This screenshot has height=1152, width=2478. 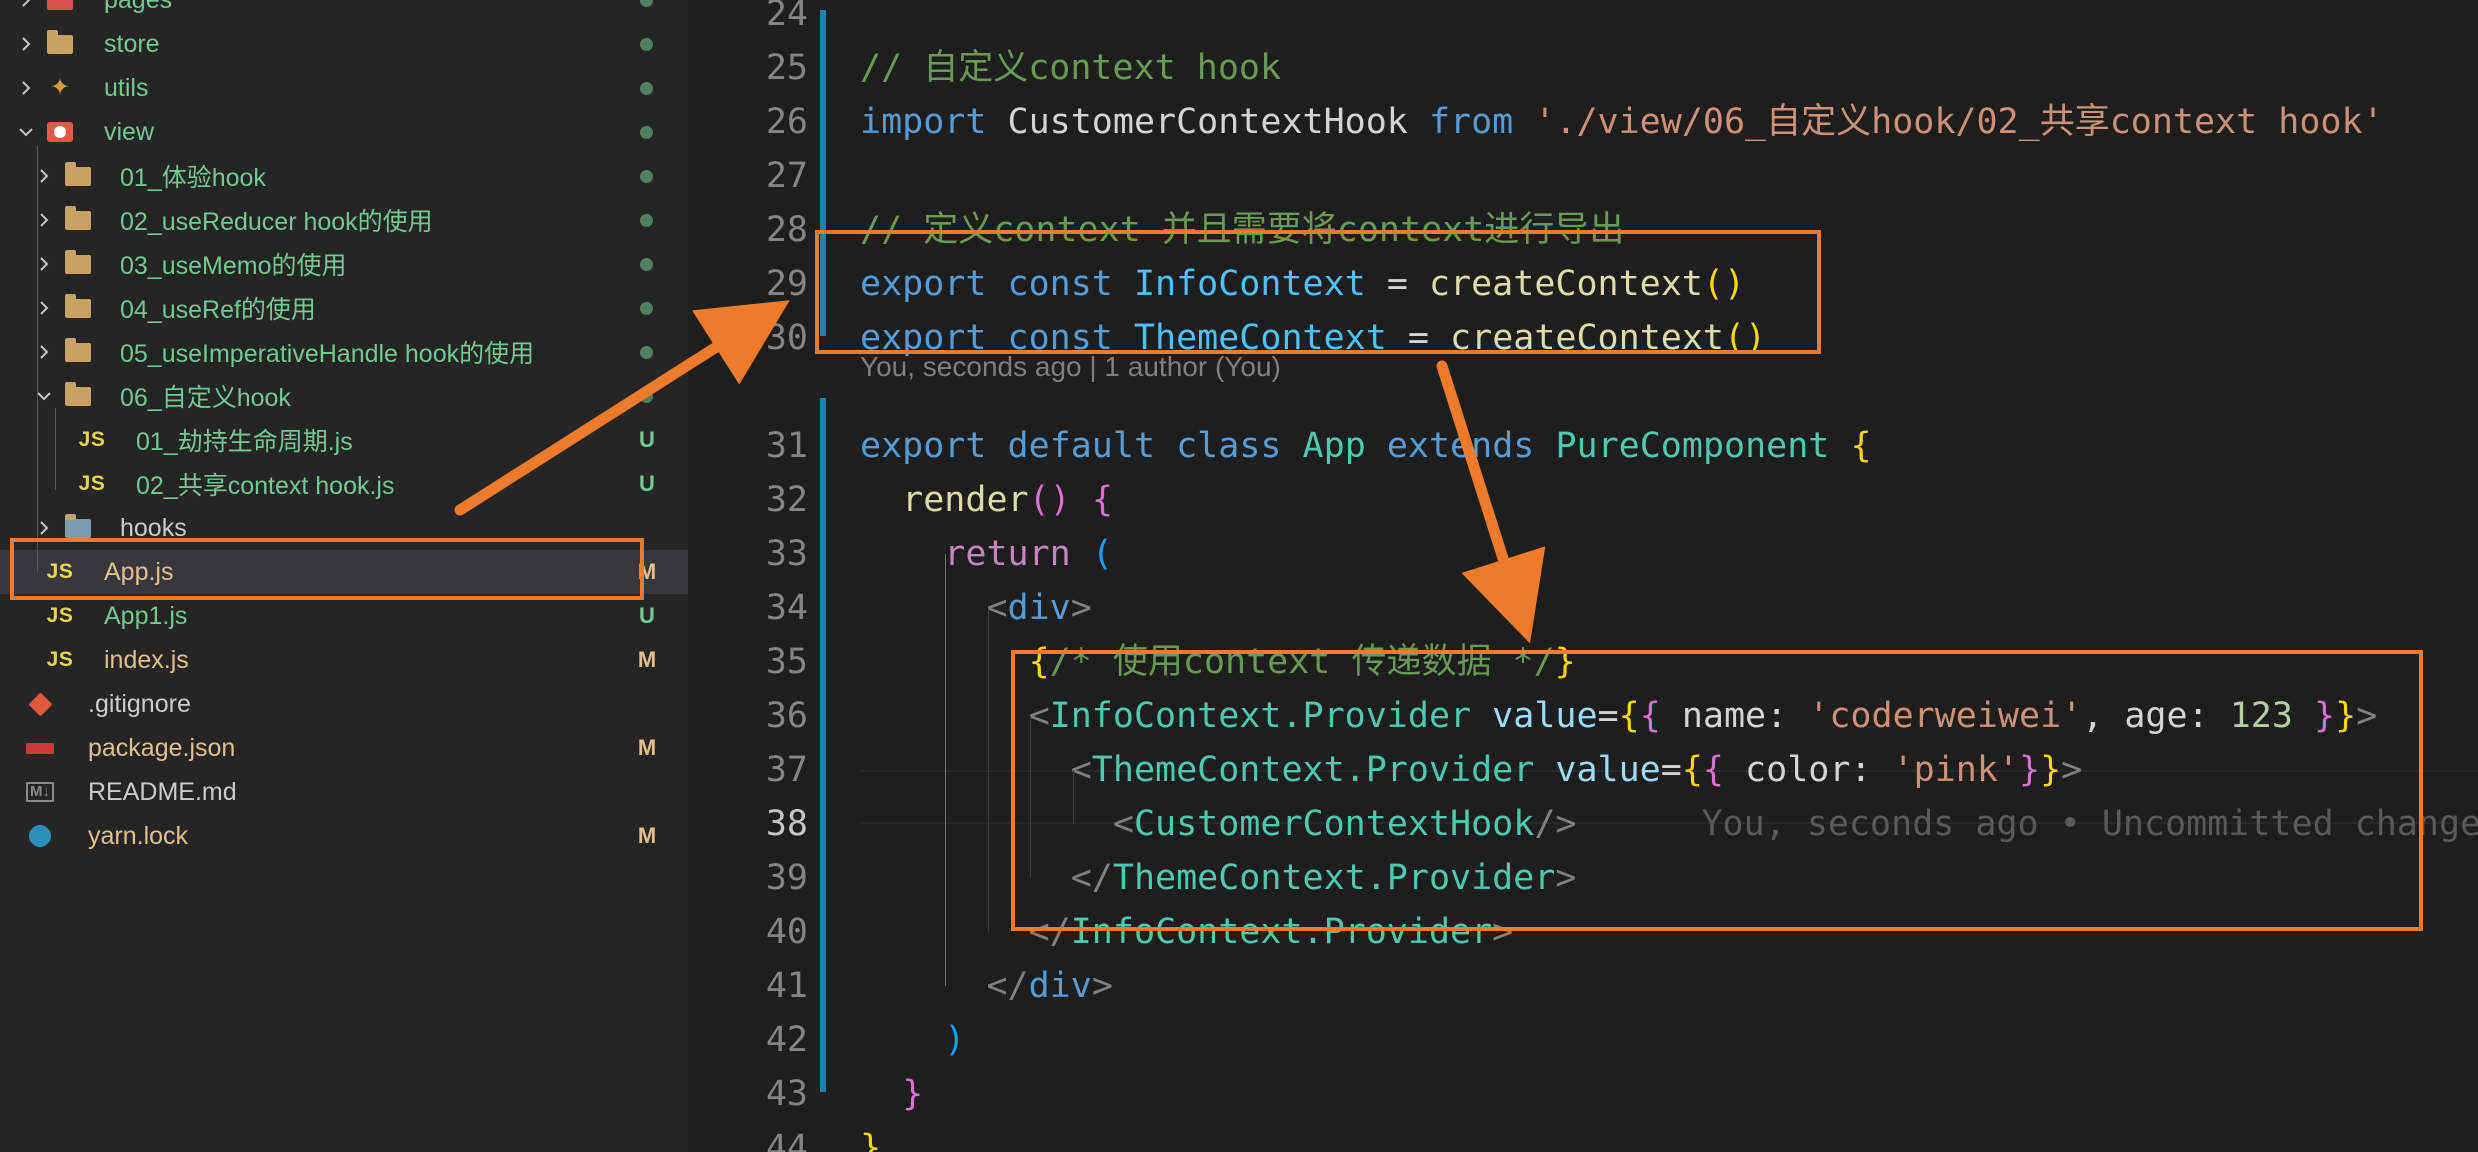 What do you see at coordinates (986, 986) in the screenshot?
I see `code-content: </div>` at bounding box center [986, 986].